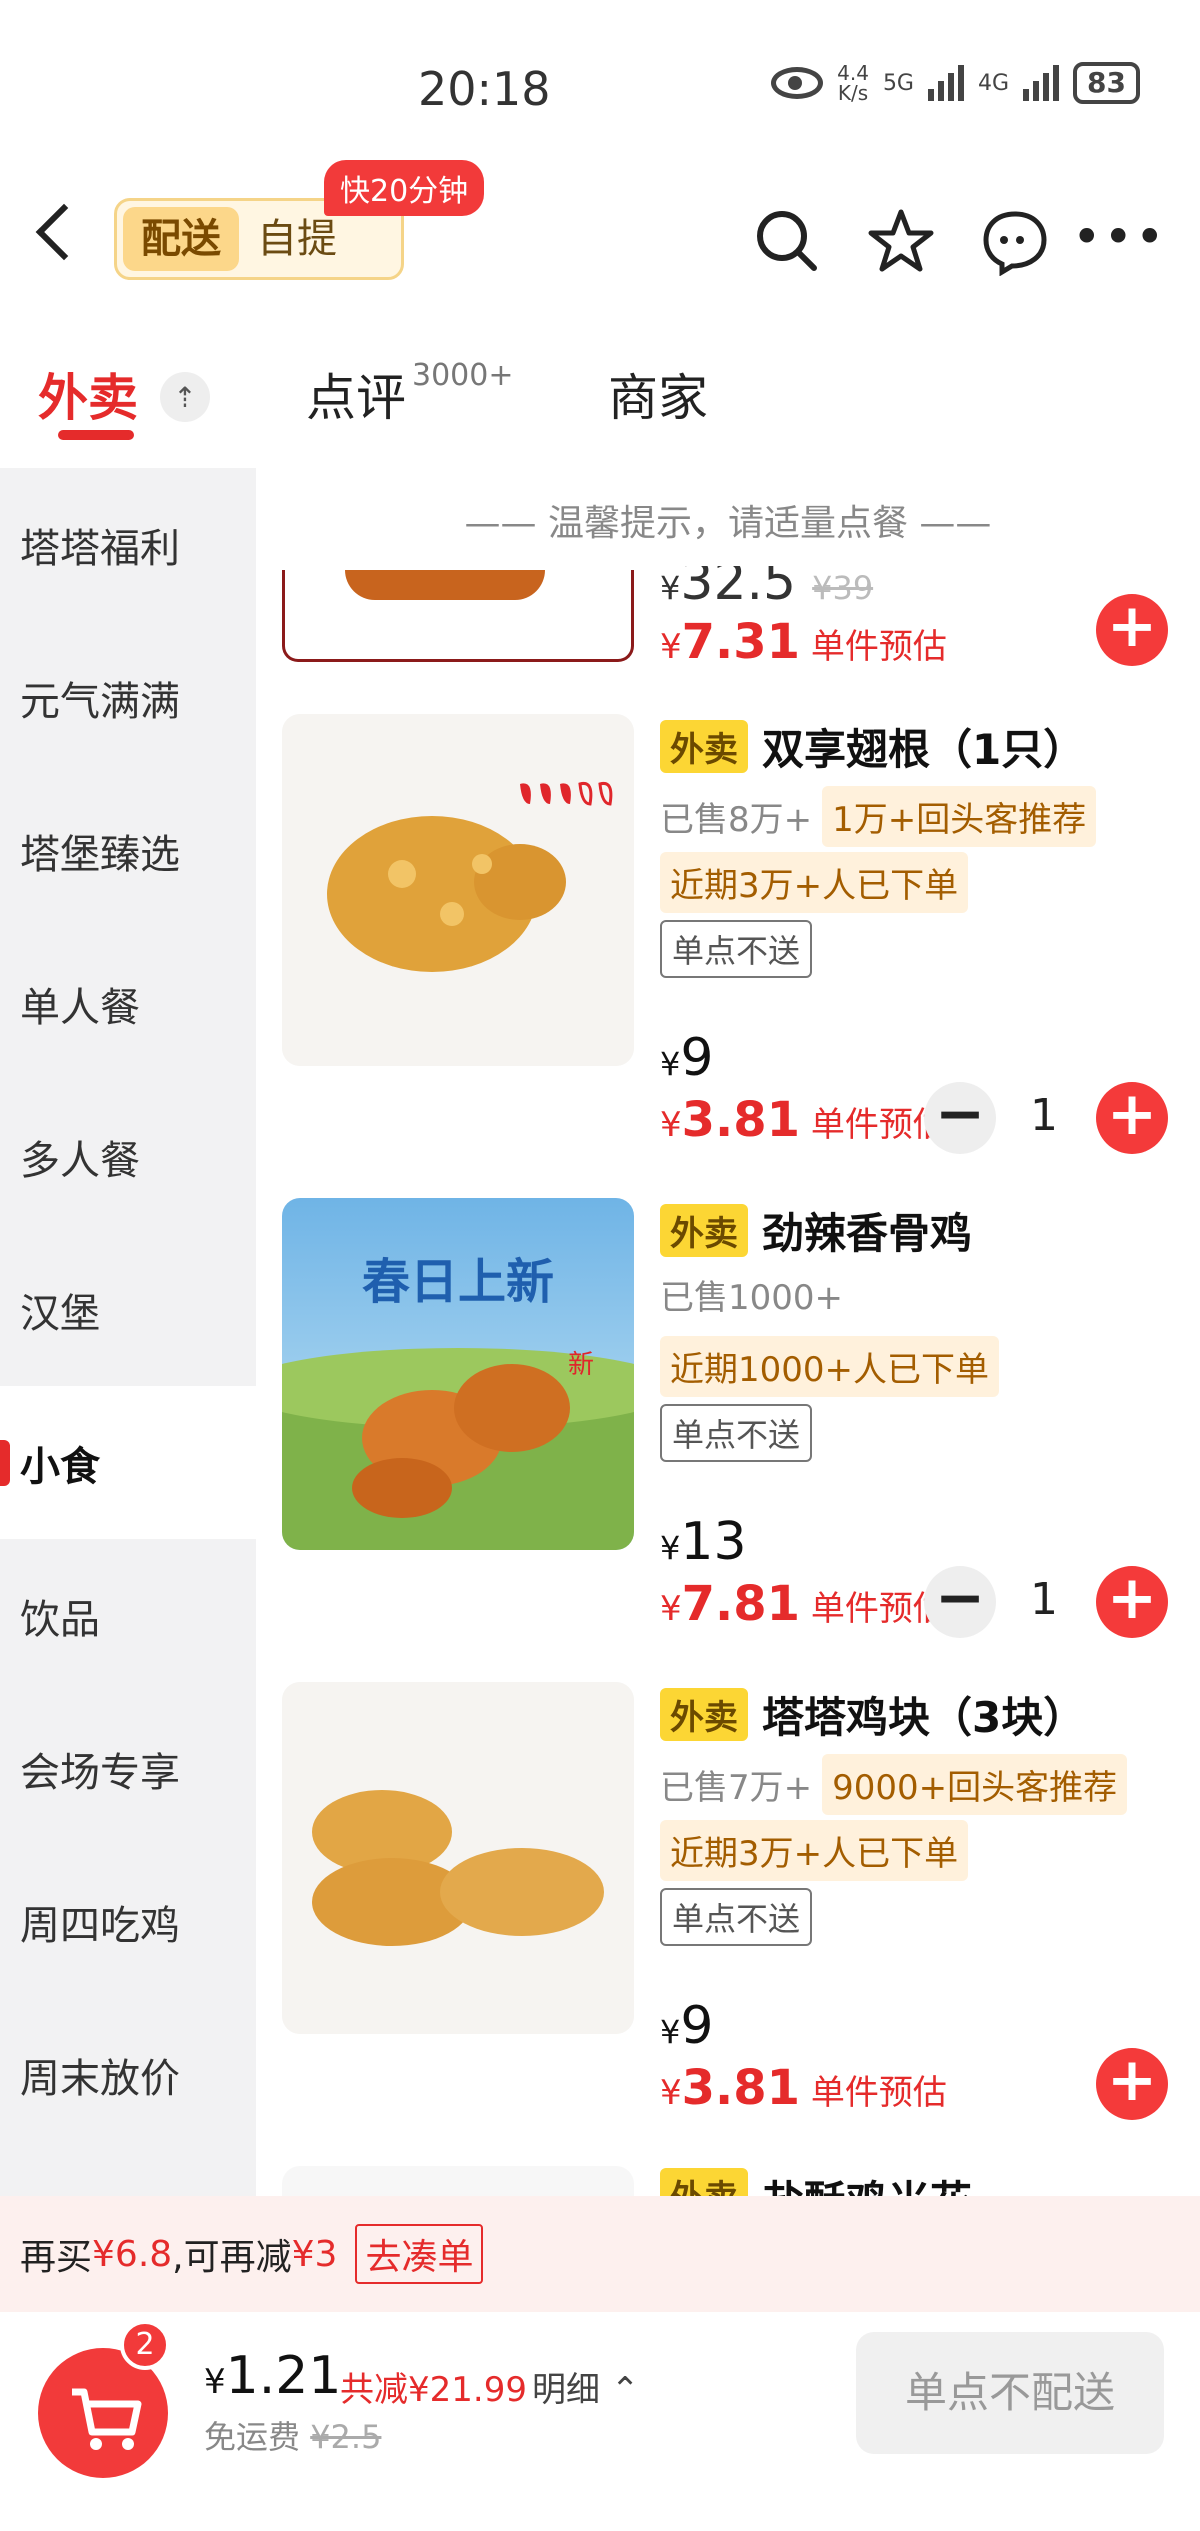  Describe the element at coordinates (96, 435) in the screenshot. I see `tab-indicator` at that location.